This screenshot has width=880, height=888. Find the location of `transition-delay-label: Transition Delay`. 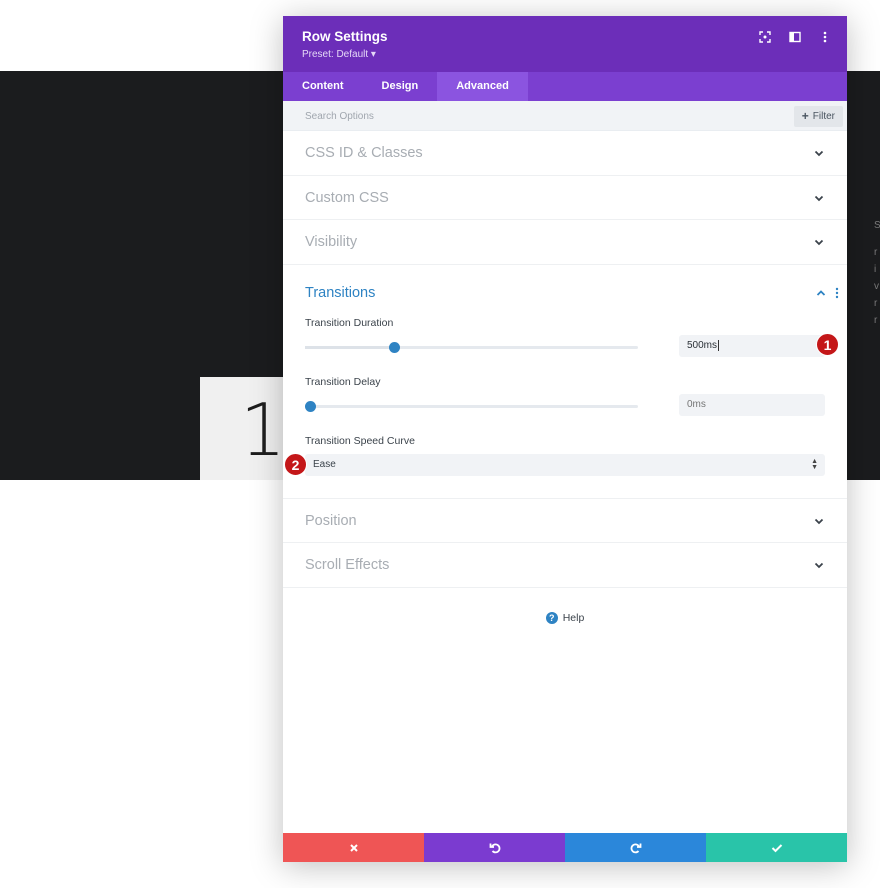

transition-delay-label: Transition Delay is located at coordinates (343, 381).